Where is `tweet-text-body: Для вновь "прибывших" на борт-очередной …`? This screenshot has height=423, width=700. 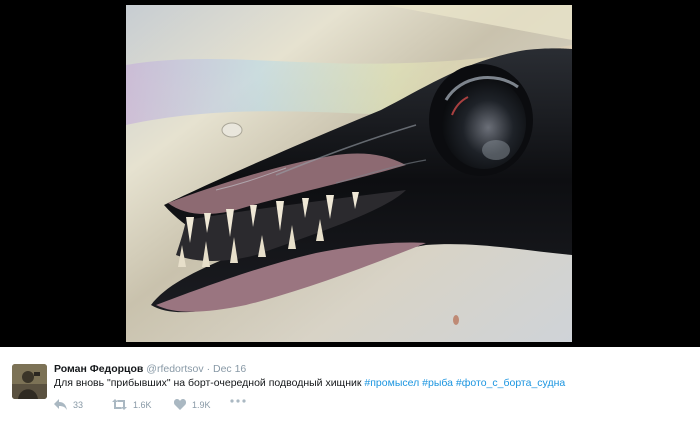 tweet-text-body: Для вновь "прибывших" на борт-очередной … is located at coordinates (209, 383).